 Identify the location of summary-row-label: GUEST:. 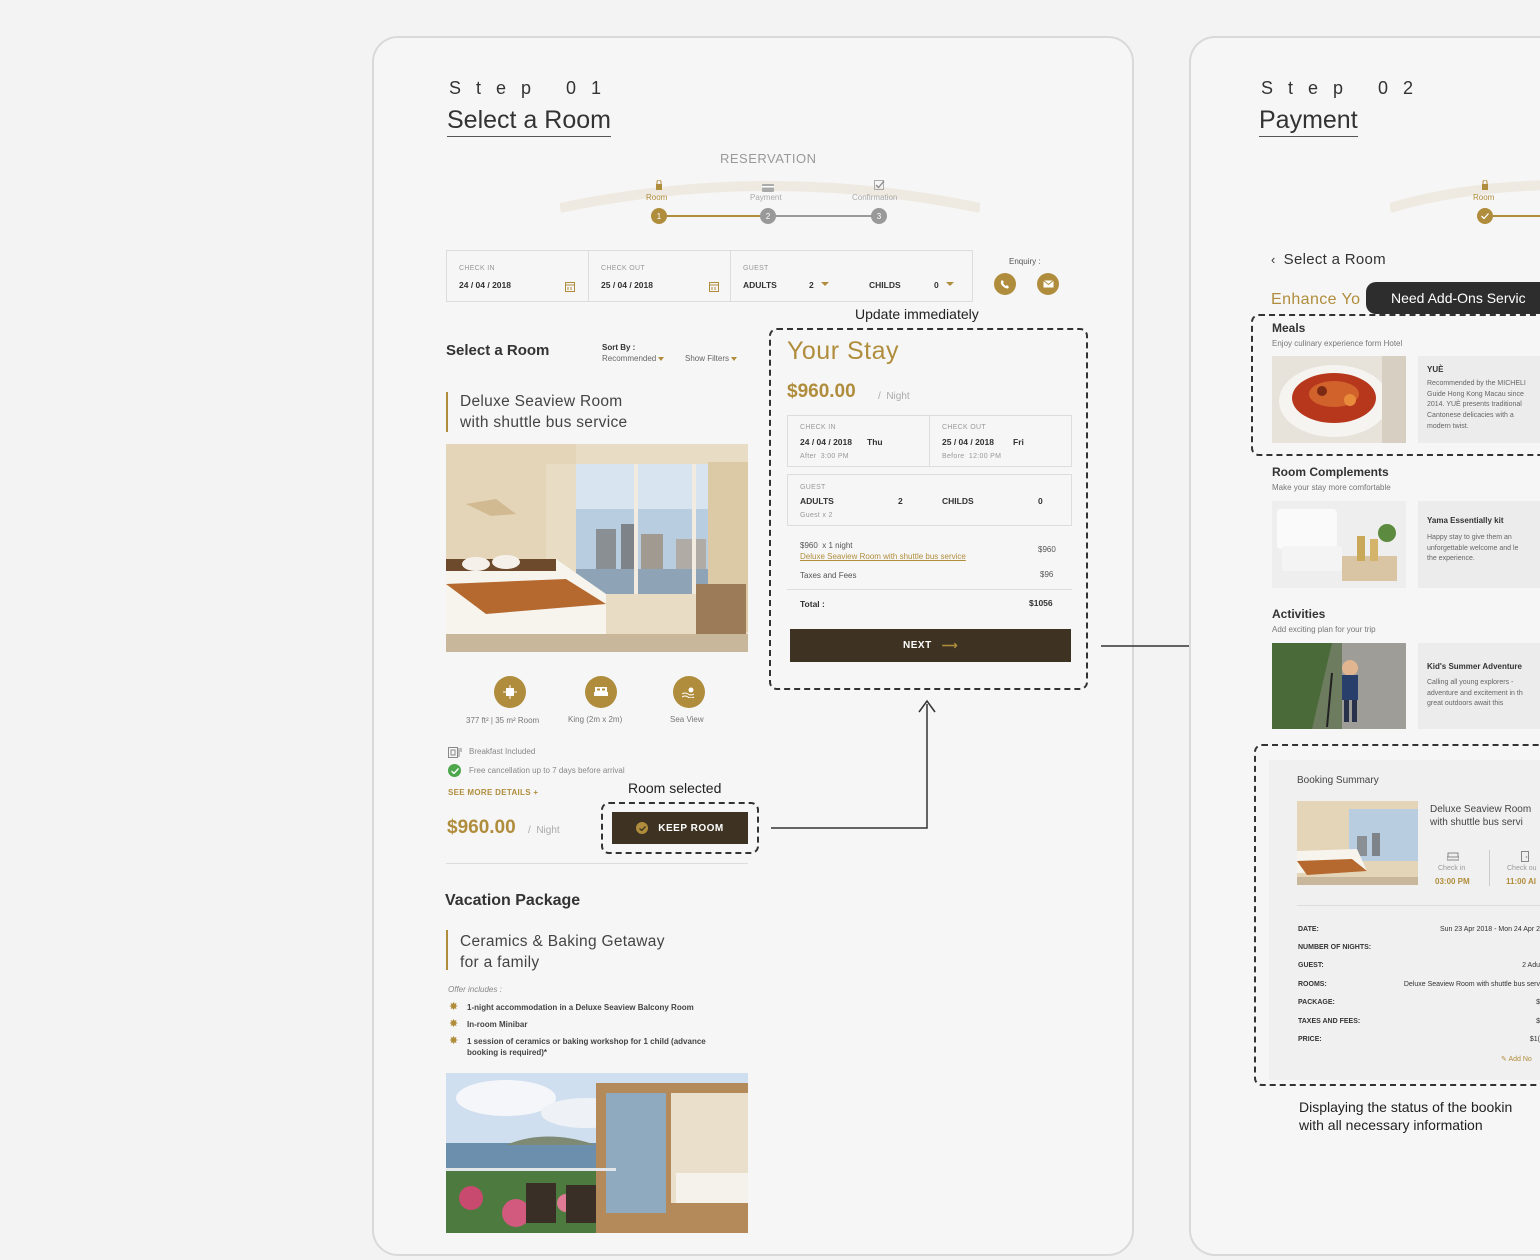
(1311, 965).